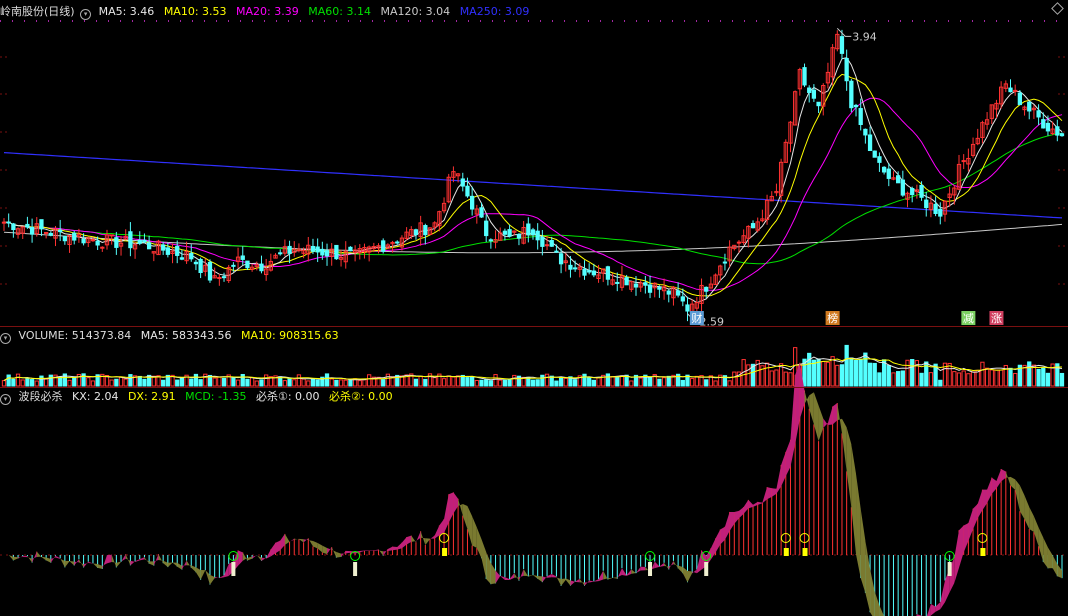 This screenshot has height=616, width=1068. I want to click on legend-ind-name: 波段必杀, so click(41, 396).